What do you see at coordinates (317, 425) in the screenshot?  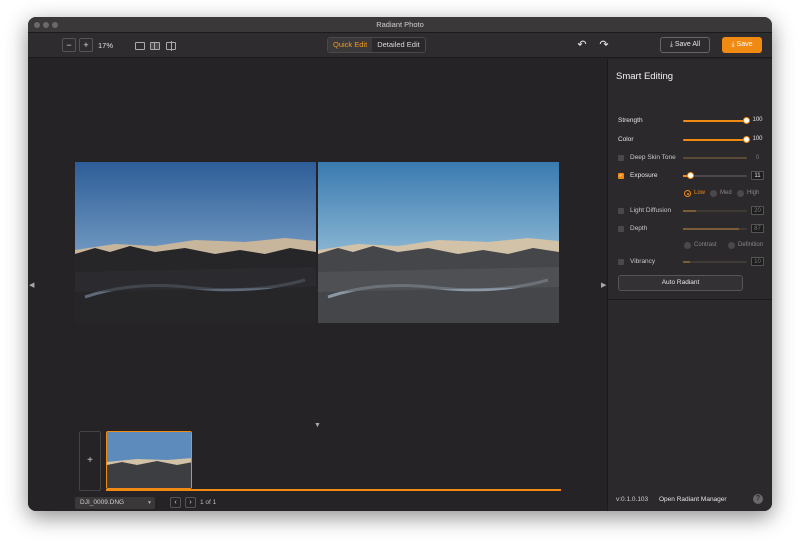 I see `toggle-filmstrip-icon: ▼` at bounding box center [317, 425].